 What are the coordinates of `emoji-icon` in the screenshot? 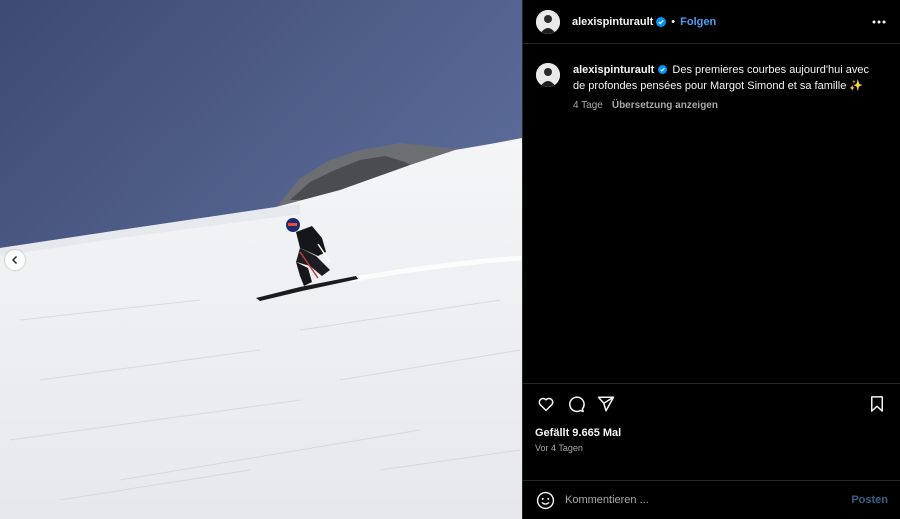 It's located at (545, 500).